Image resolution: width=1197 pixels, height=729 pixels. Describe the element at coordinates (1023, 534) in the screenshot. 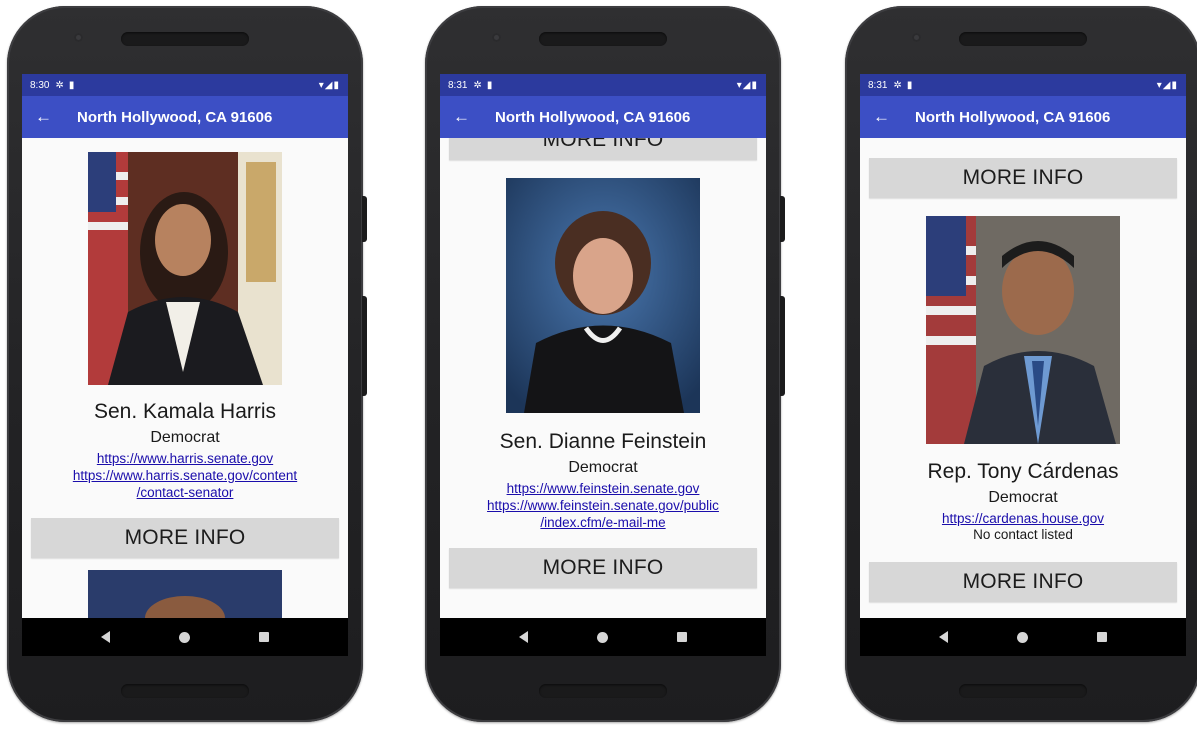

I see `rep-contact-note: No contact listed` at that location.